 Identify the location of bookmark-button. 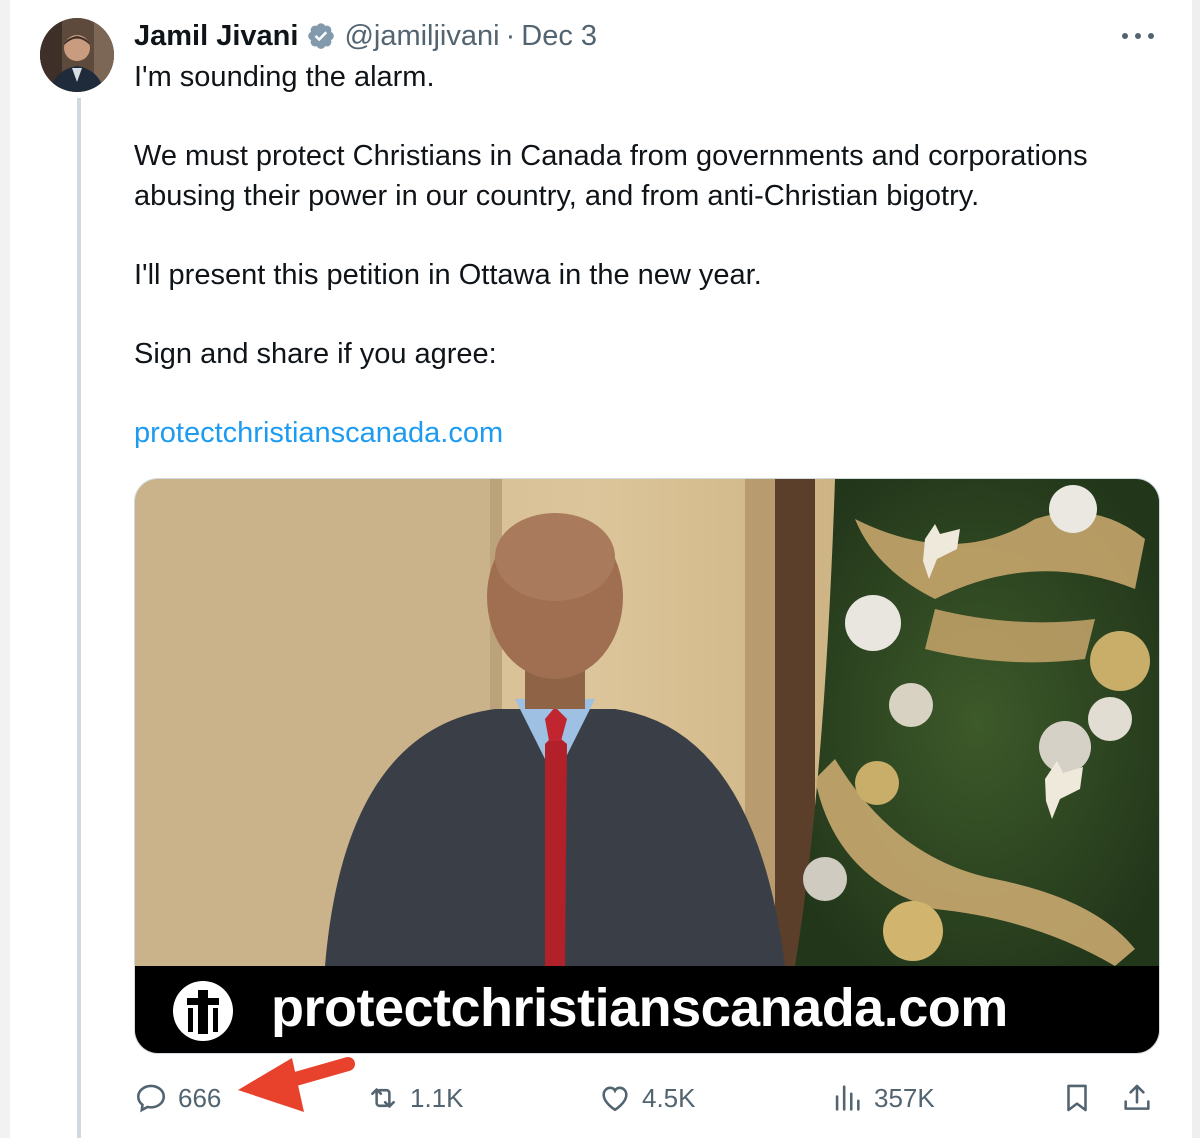
(1077, 1098).